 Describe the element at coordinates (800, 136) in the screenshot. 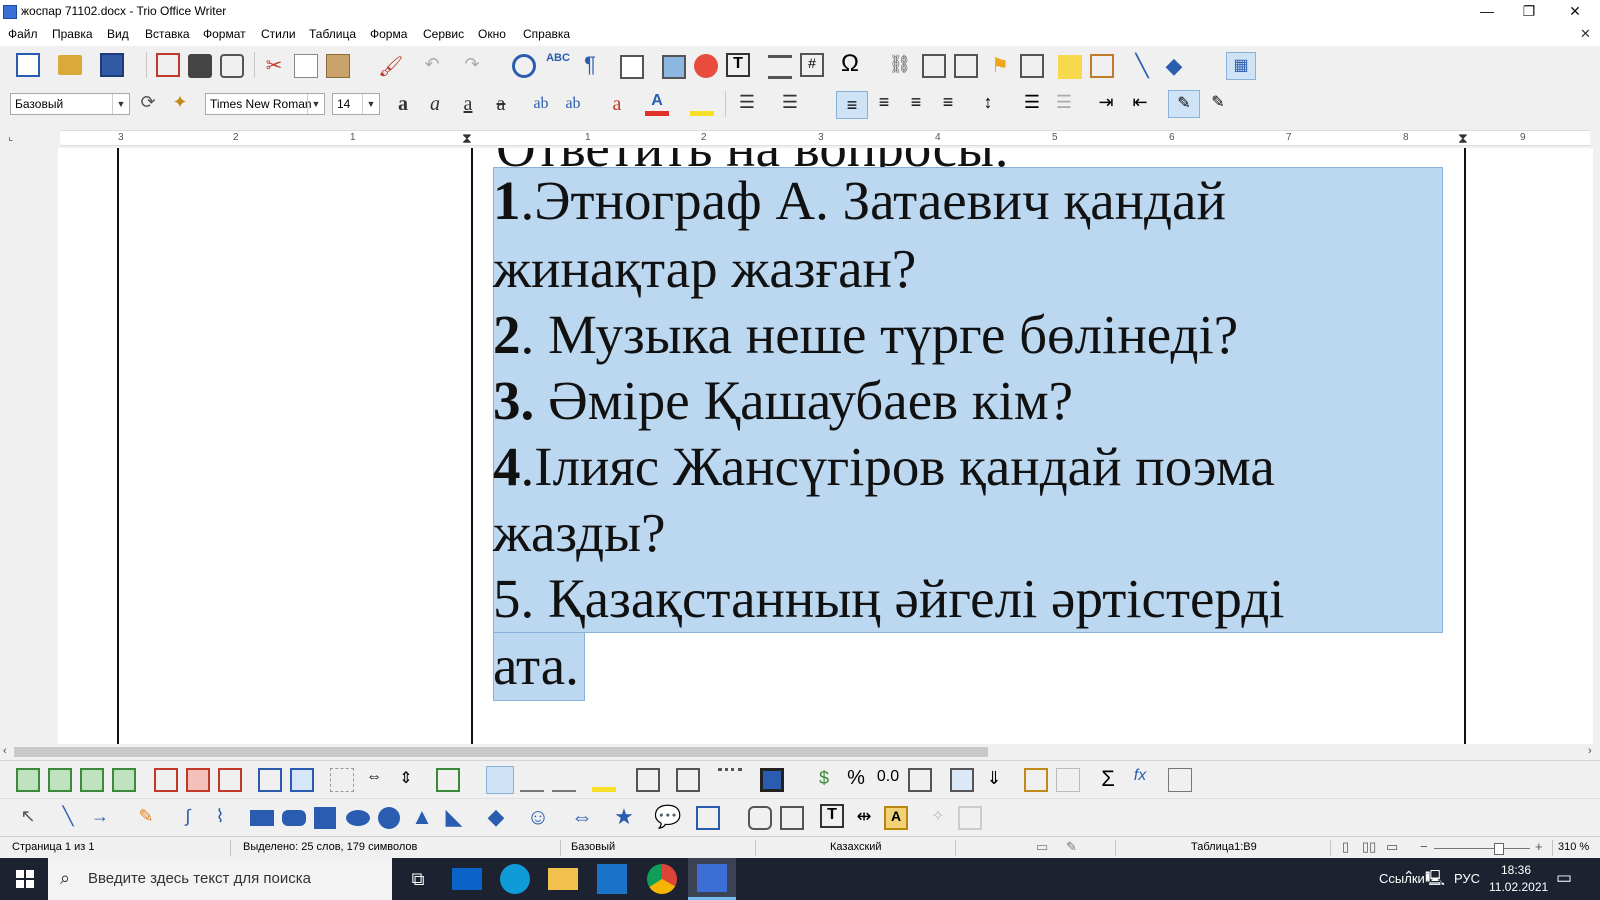

I see `horizontal-ruler: ⌞ 3 2 1 1 2 3 4 5 6 7 8 9 ⧗ ⧗` at that location.